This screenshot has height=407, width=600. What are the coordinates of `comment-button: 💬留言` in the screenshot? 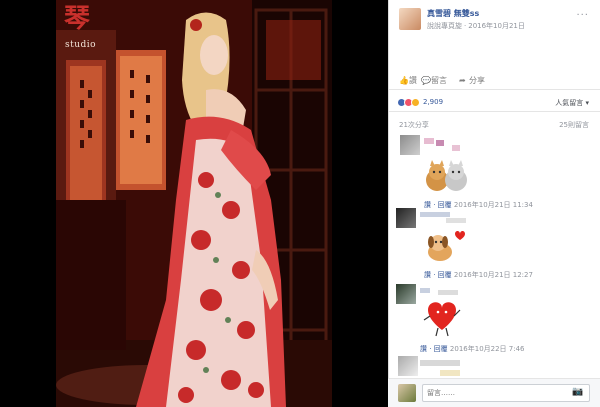 It's located at (434, 80).